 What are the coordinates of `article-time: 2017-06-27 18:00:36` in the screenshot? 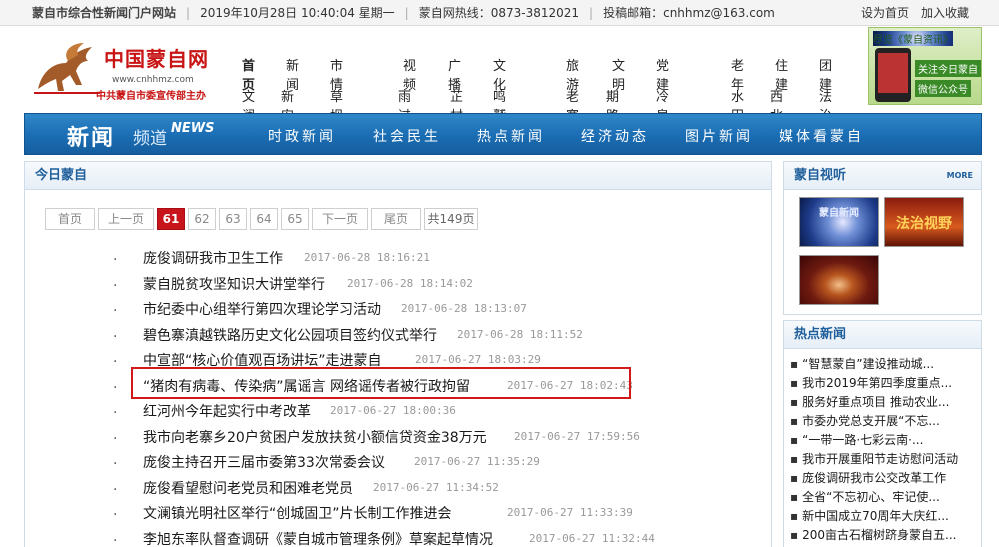 It's located at (393, 410).